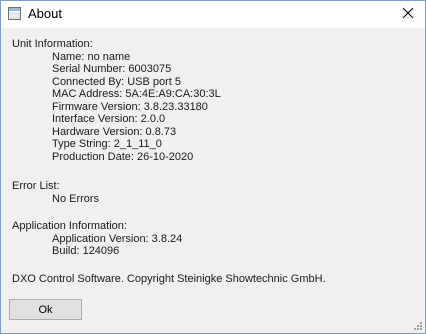 The height and width of the screenshot is (334, 426). I want to click on connected-by: Connected By: USB port 5, so click(117, 81).